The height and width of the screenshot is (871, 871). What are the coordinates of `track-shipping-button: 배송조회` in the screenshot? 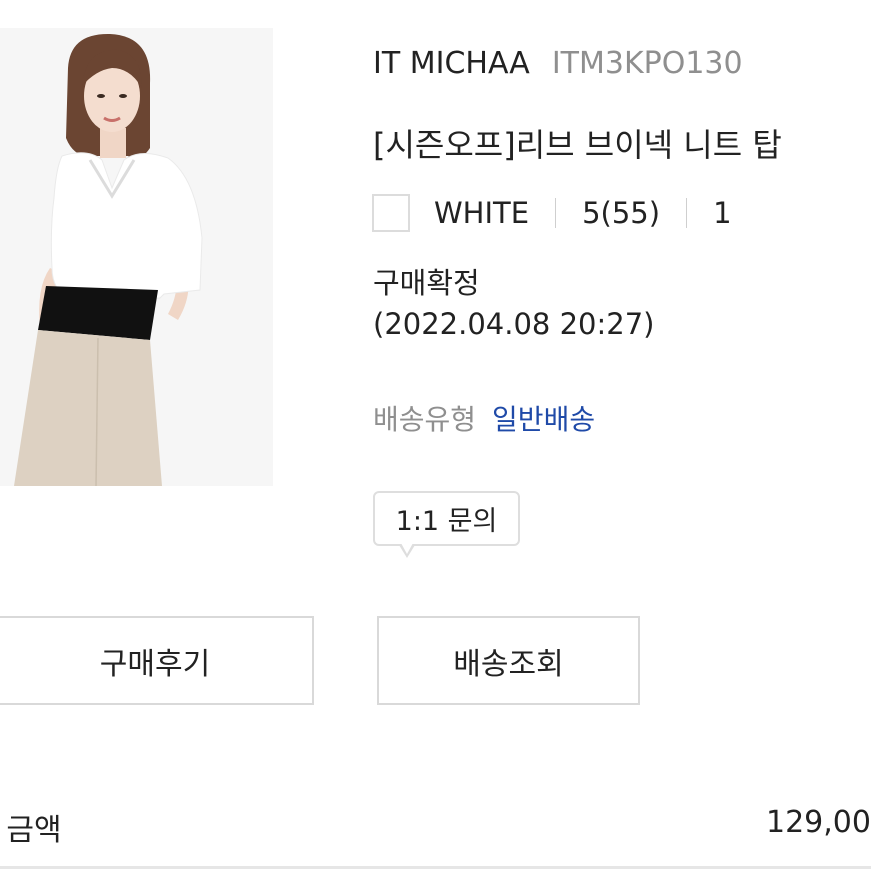 It's located at (508, 660).